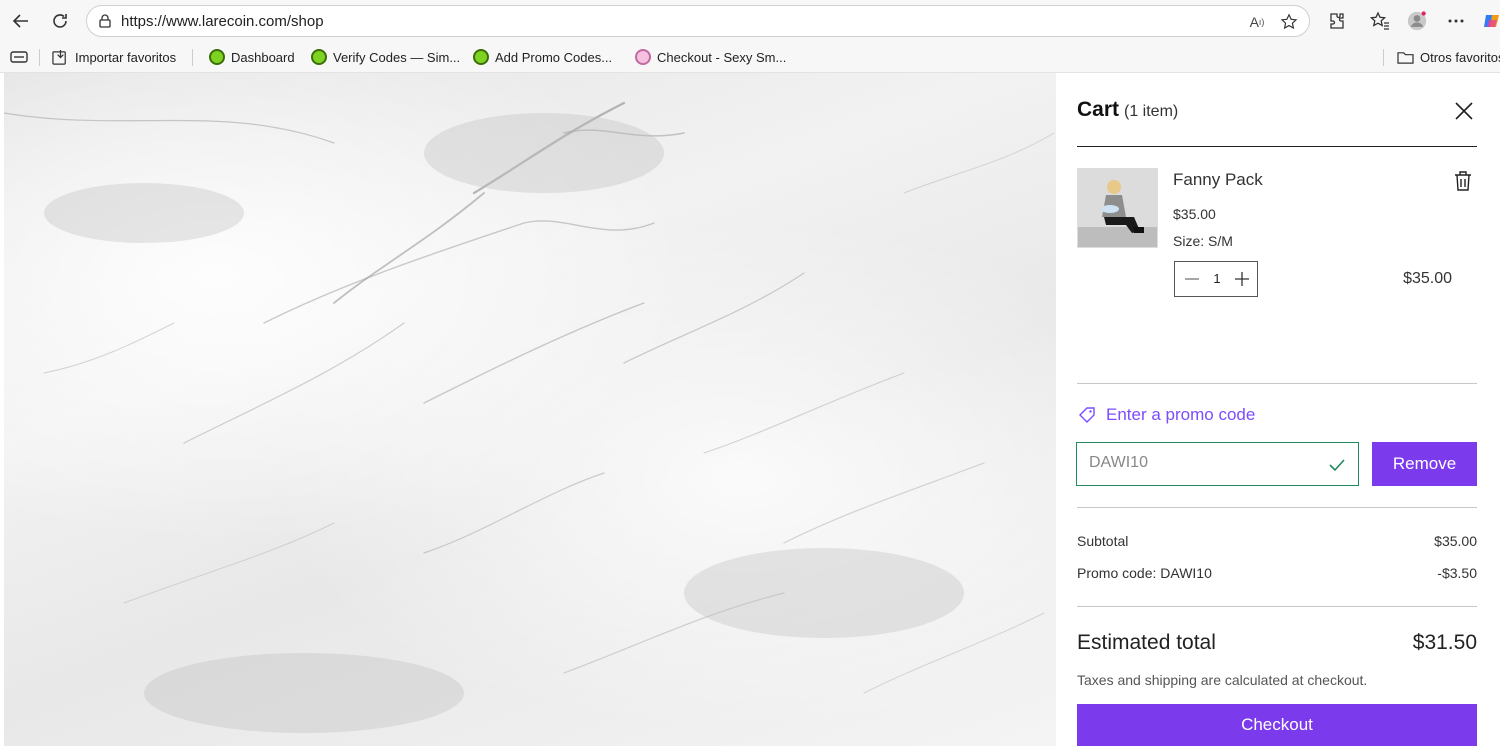  I want to click on promo-code-field, so click(1217, 464).